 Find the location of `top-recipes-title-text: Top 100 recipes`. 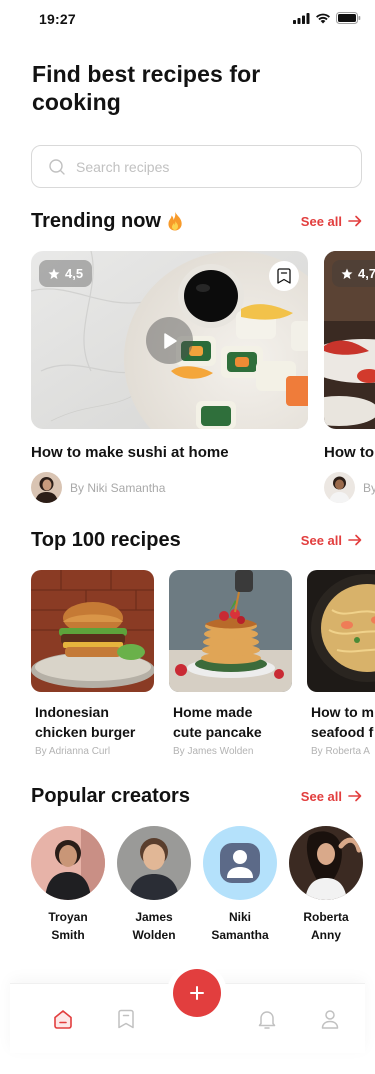

top-recipes-title-text: Top 100 recipes is located at coordinates (106, 539).